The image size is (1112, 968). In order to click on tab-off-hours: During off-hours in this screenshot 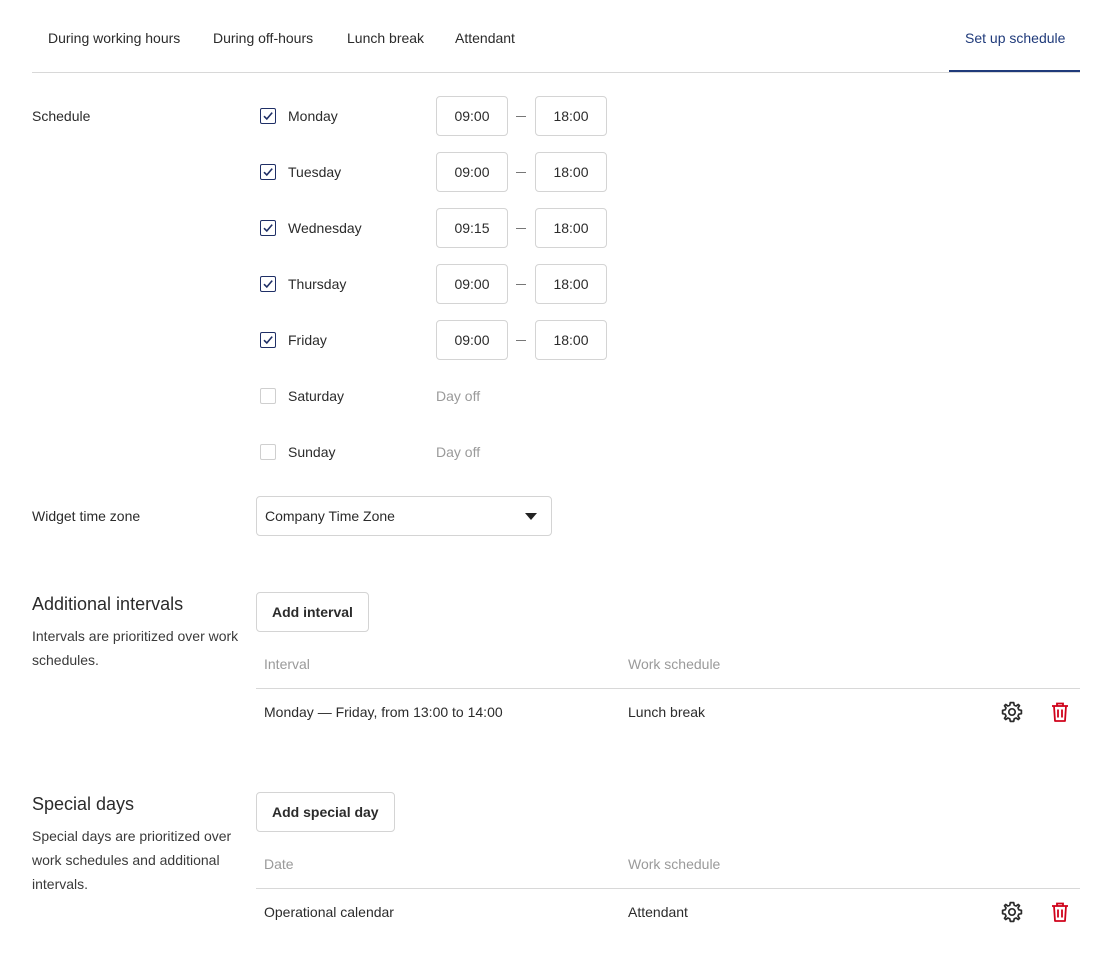, I will do `click(263, 38)`.